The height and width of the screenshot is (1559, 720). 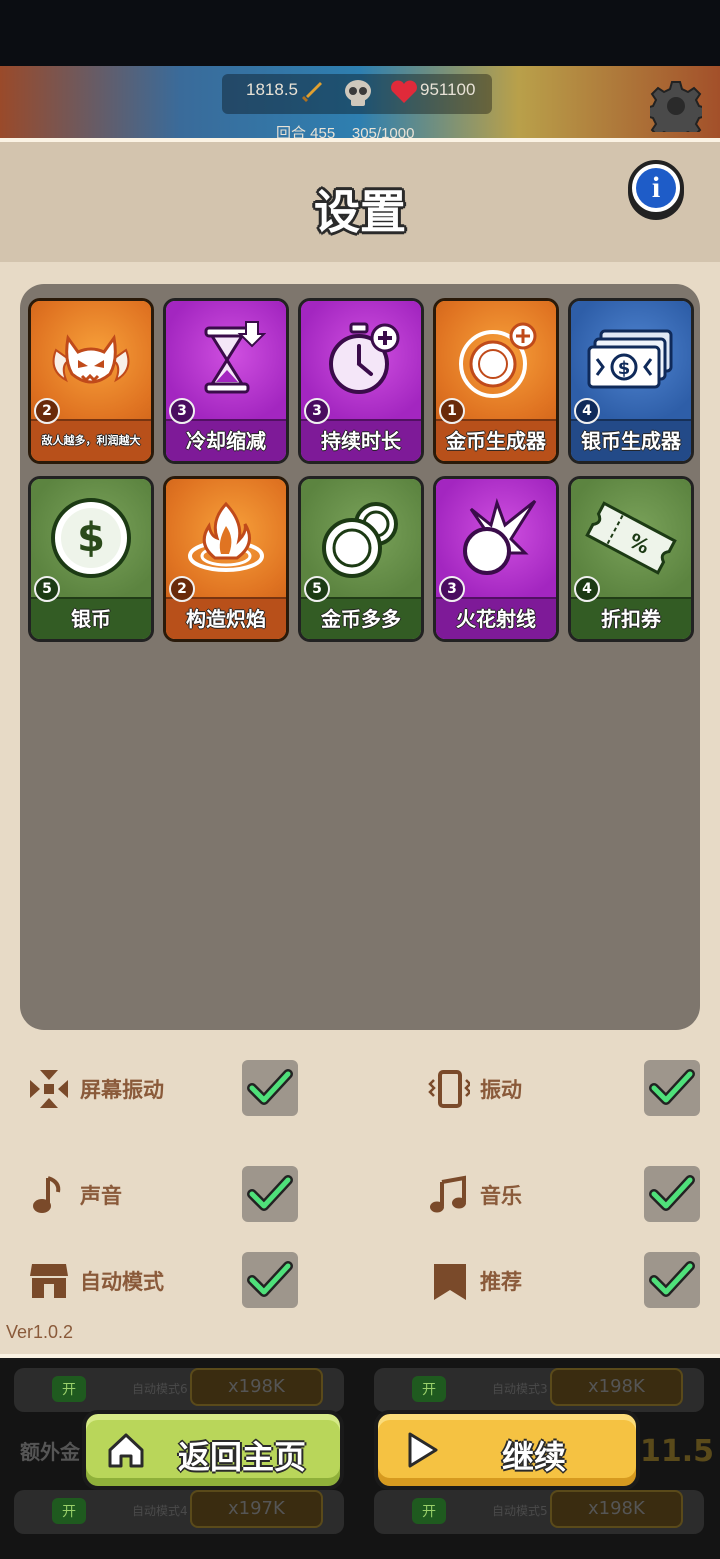 What do you see at coordinates (404, 91) in the screenshot?
I see `heart-icon` at bounding box center [404, 91].